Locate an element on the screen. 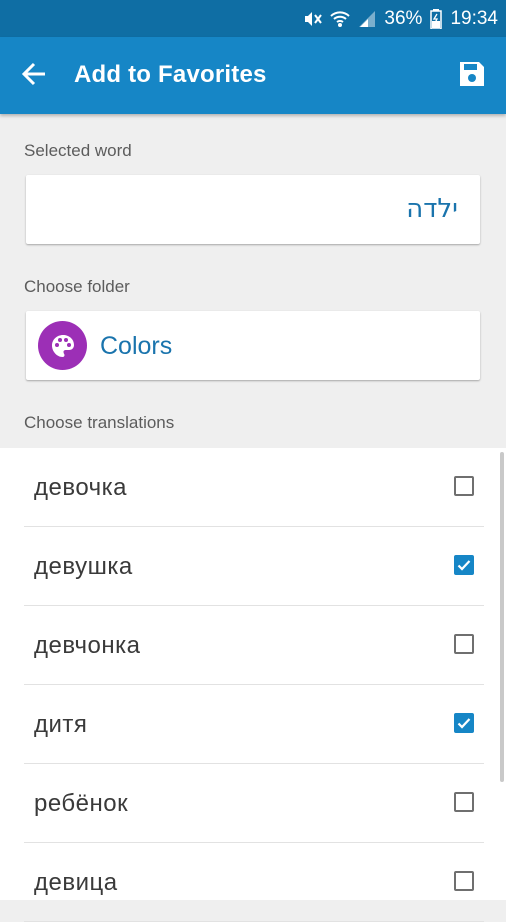 The width and height of the screenshot is (506, 922). status-bar: 36% 19:34 is located at coordinates (253, 18).